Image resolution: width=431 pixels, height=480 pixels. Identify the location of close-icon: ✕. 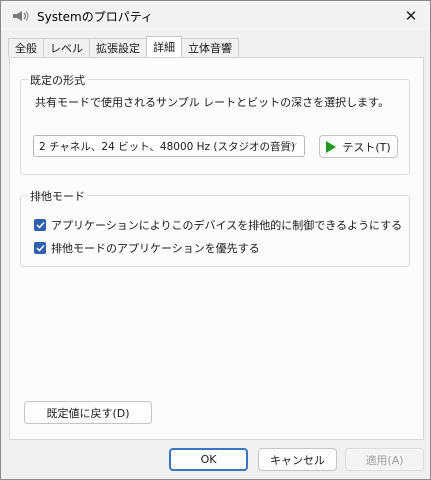
(411, 16).